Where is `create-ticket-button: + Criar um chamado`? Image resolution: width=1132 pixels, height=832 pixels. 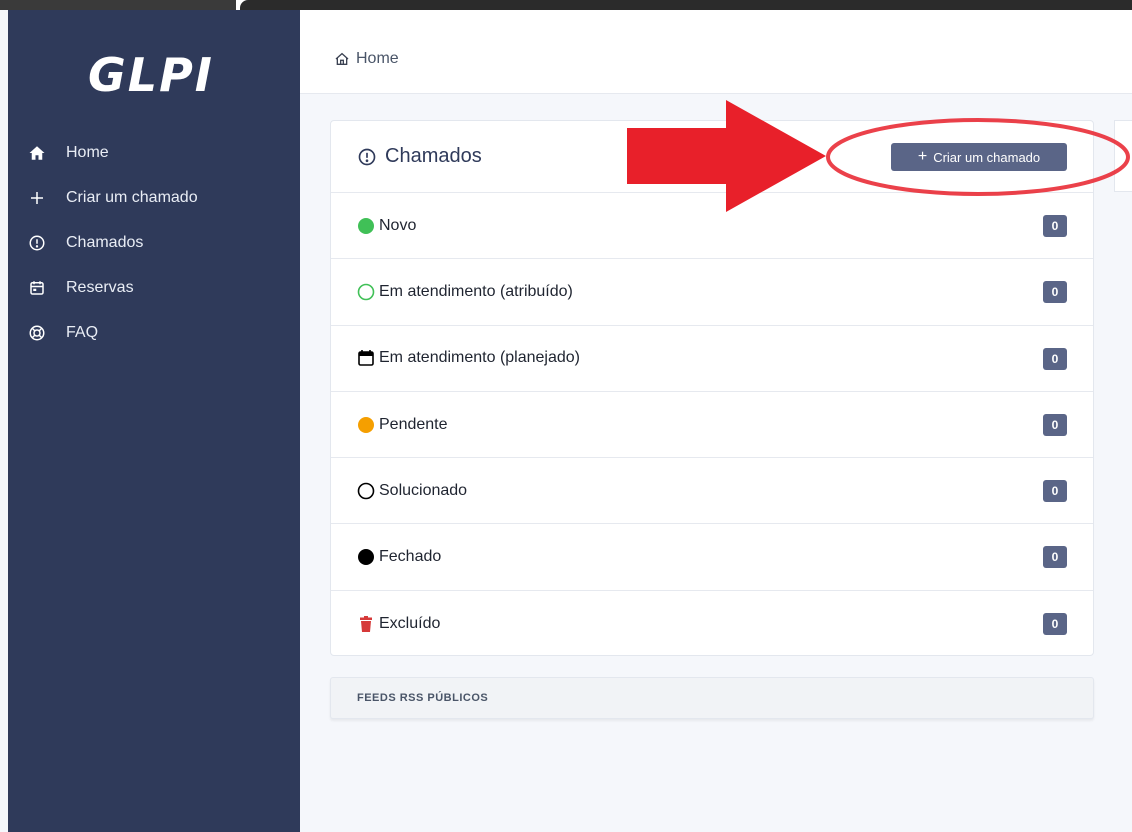
create-ticket-button: + Criar um chamado is located at coordinates (979, 157).